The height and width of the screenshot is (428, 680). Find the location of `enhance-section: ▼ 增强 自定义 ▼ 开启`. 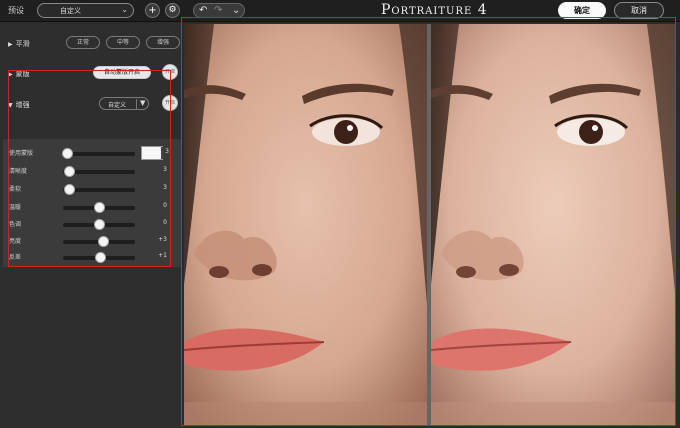

enhance-section: ▼ 增强 自定义 ▼ 开启 is located at coordinates (91, 110).